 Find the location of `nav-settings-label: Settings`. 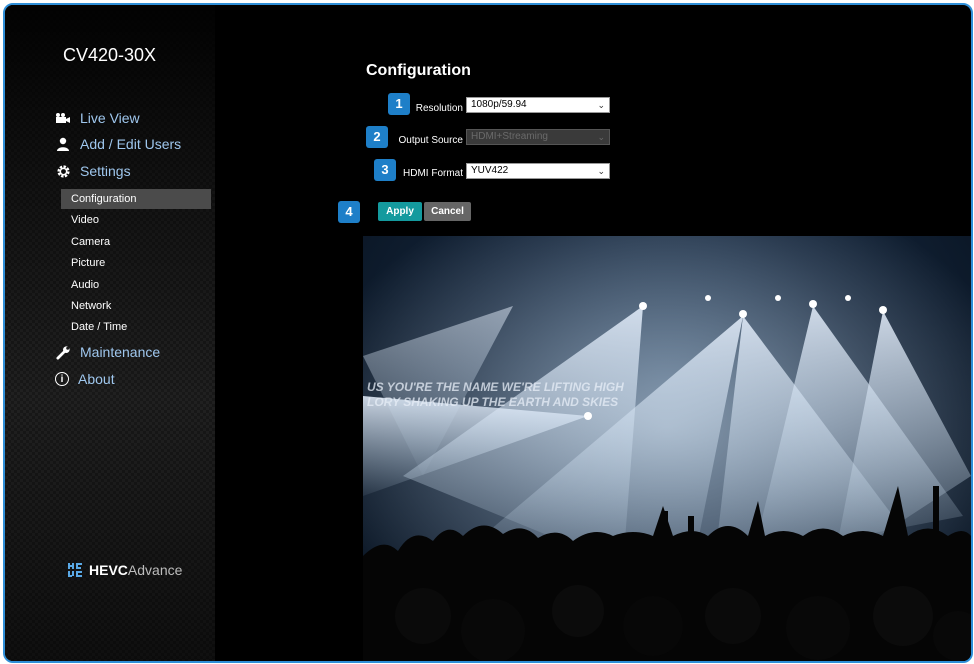

nav-settings-label: Settings is located at coordinates (105, 171).